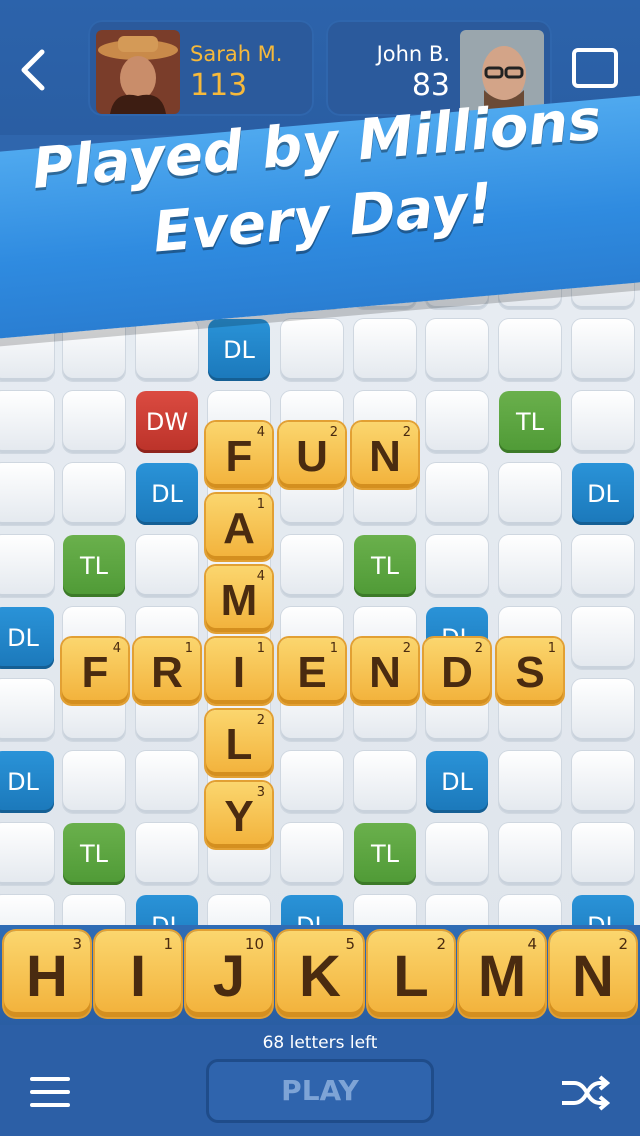 This screenshot has width=640, height=1136. What do you see at coordinates (167, 422) in the screenshot?
I see `board-cell-dw: DW` at bounding box center [167, 422].